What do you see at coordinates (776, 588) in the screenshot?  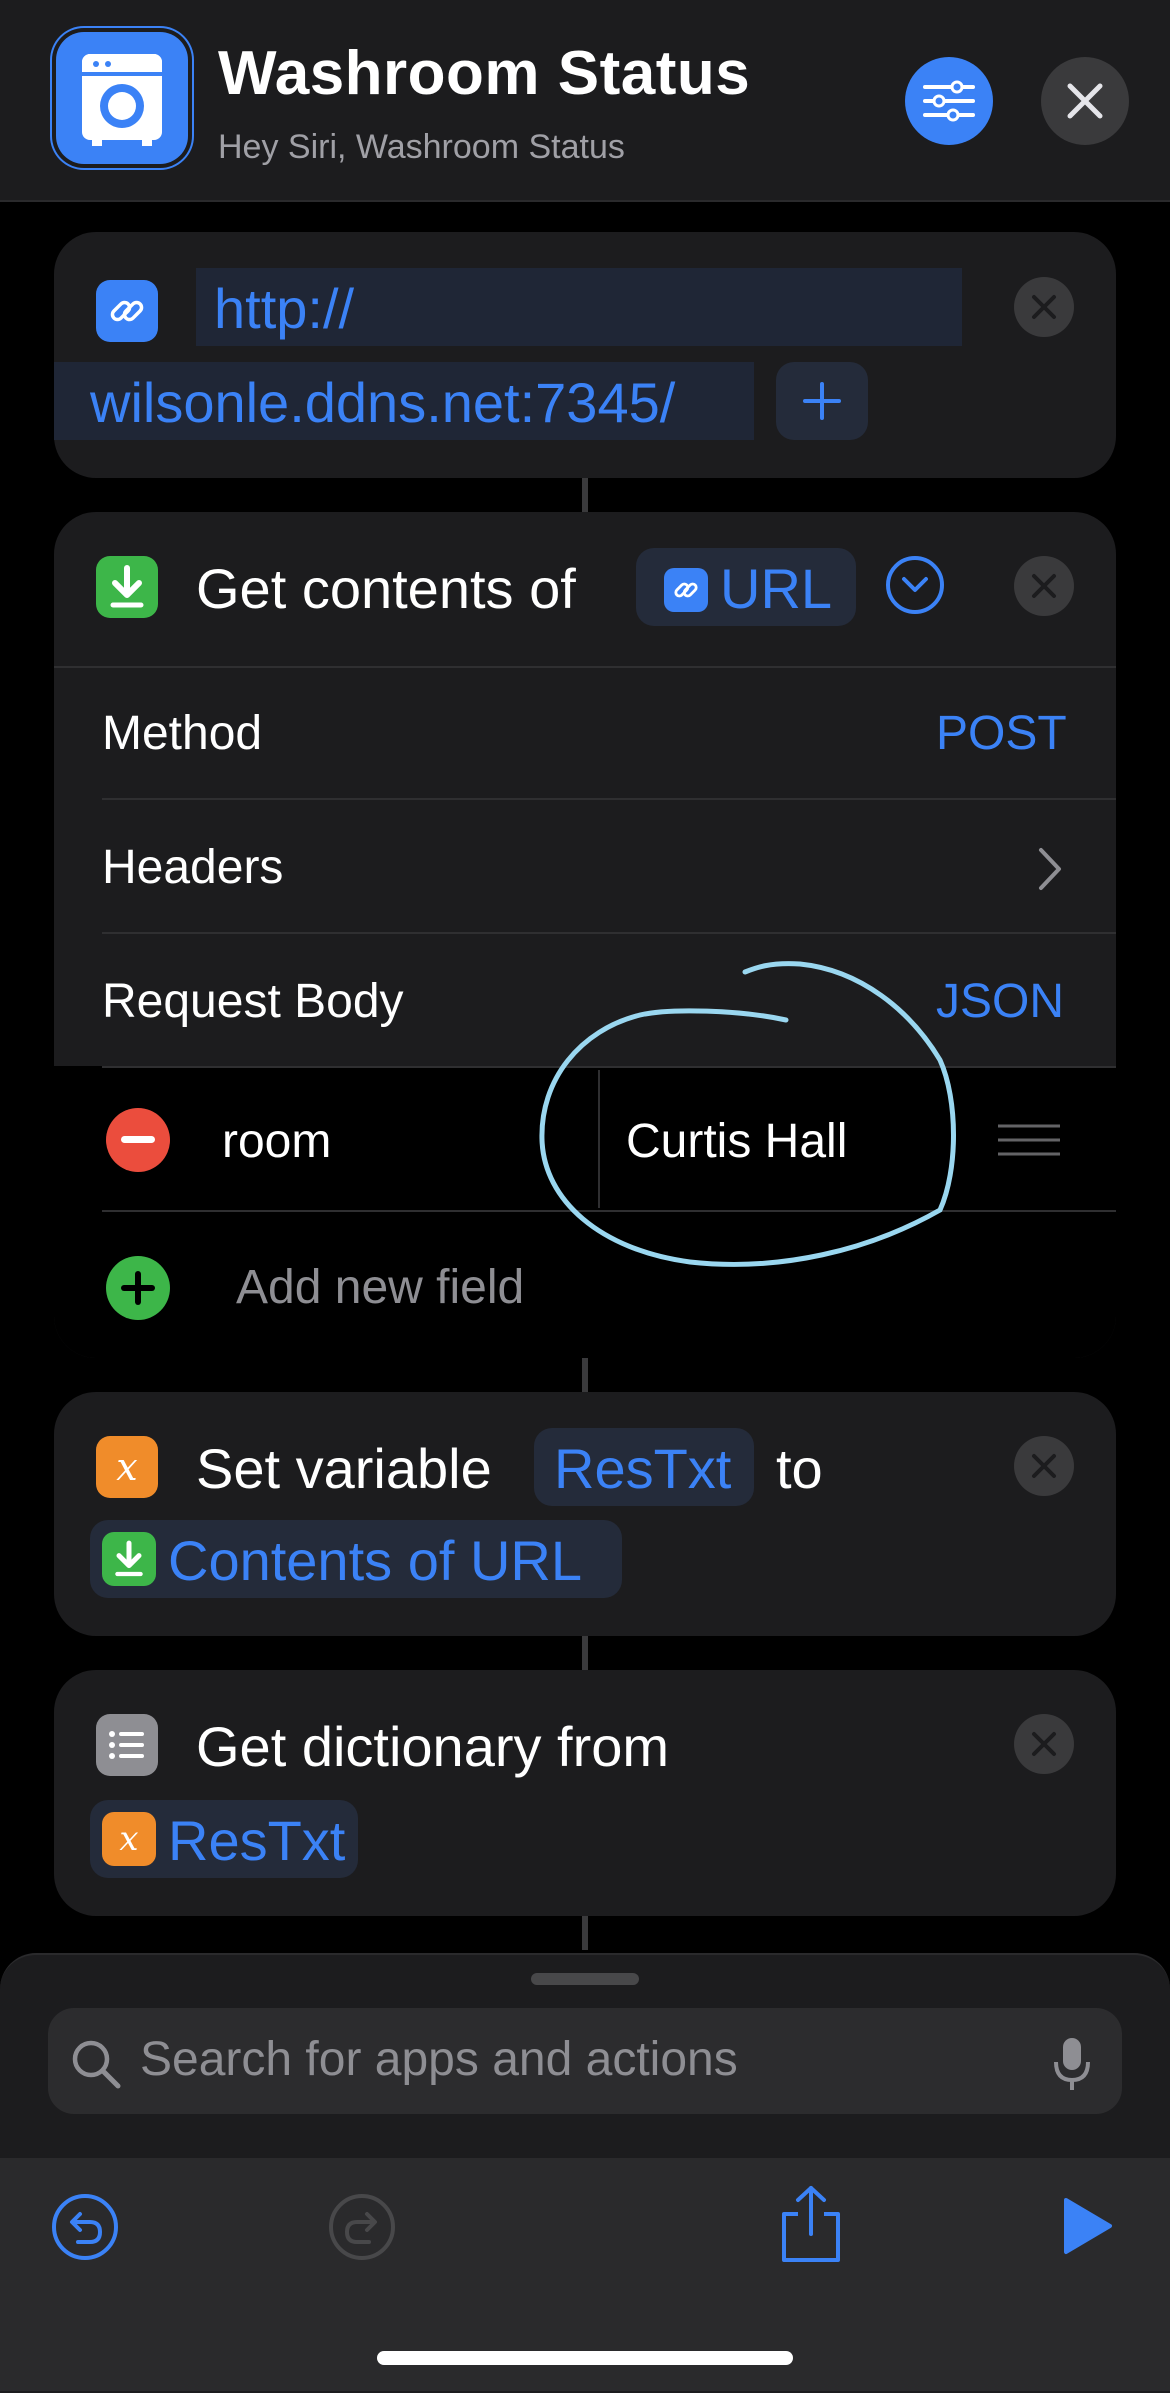 I see `url-token-label: URL` at bounding box center [776, 588].